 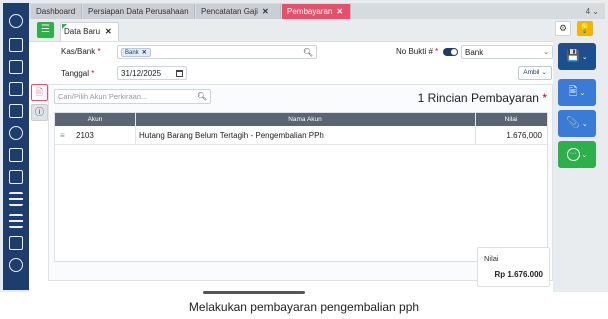 I want to click on gear-icon, so click(x=16, y=21).